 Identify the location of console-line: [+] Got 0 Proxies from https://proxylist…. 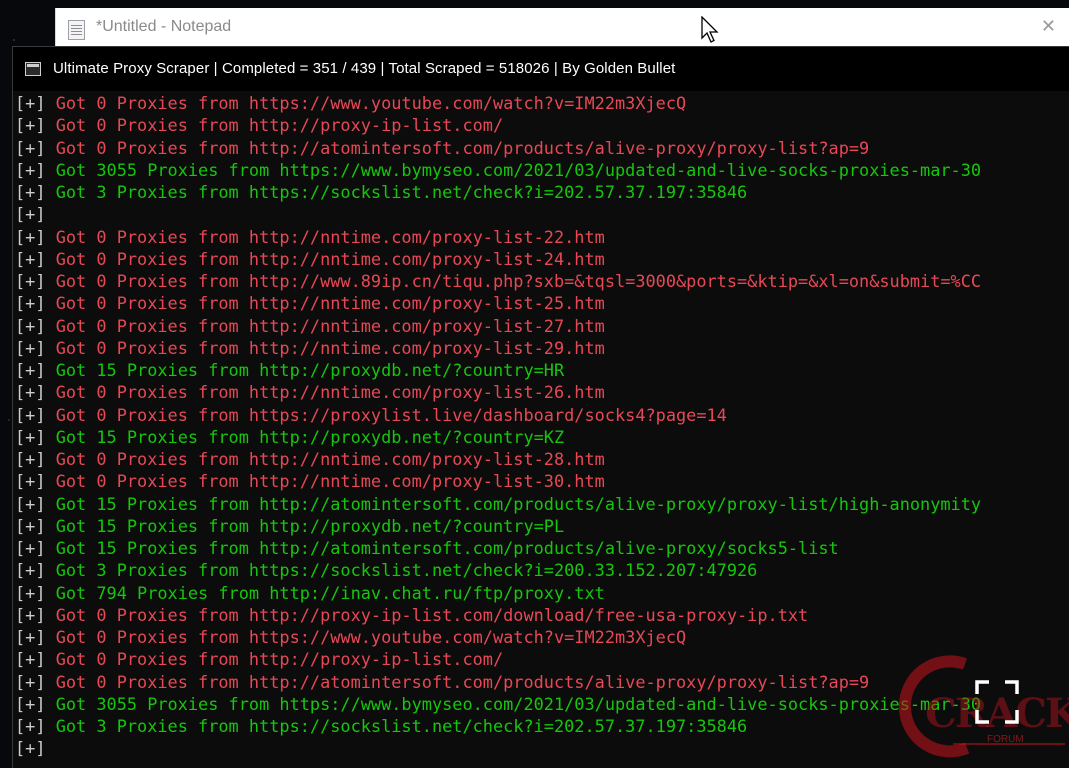
(542, 415).